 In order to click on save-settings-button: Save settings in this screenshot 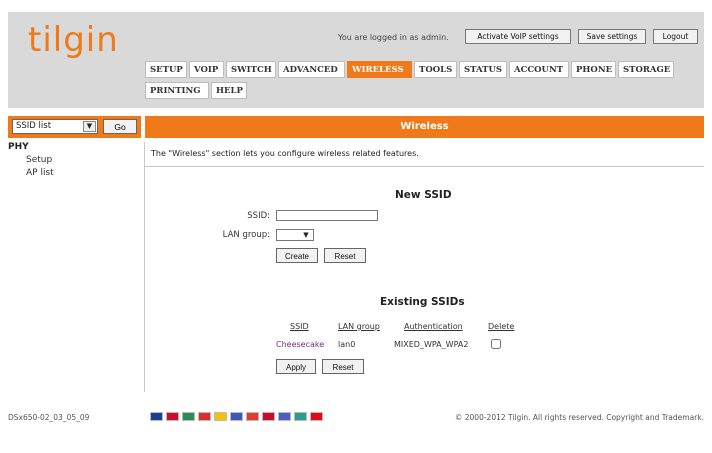, I will do `click(612, 36)`.